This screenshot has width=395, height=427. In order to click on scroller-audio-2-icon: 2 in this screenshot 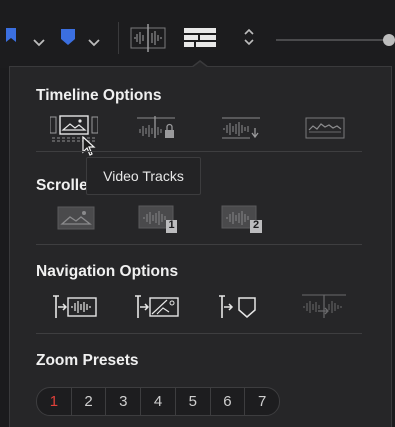, I will do `click(242, 221)`.